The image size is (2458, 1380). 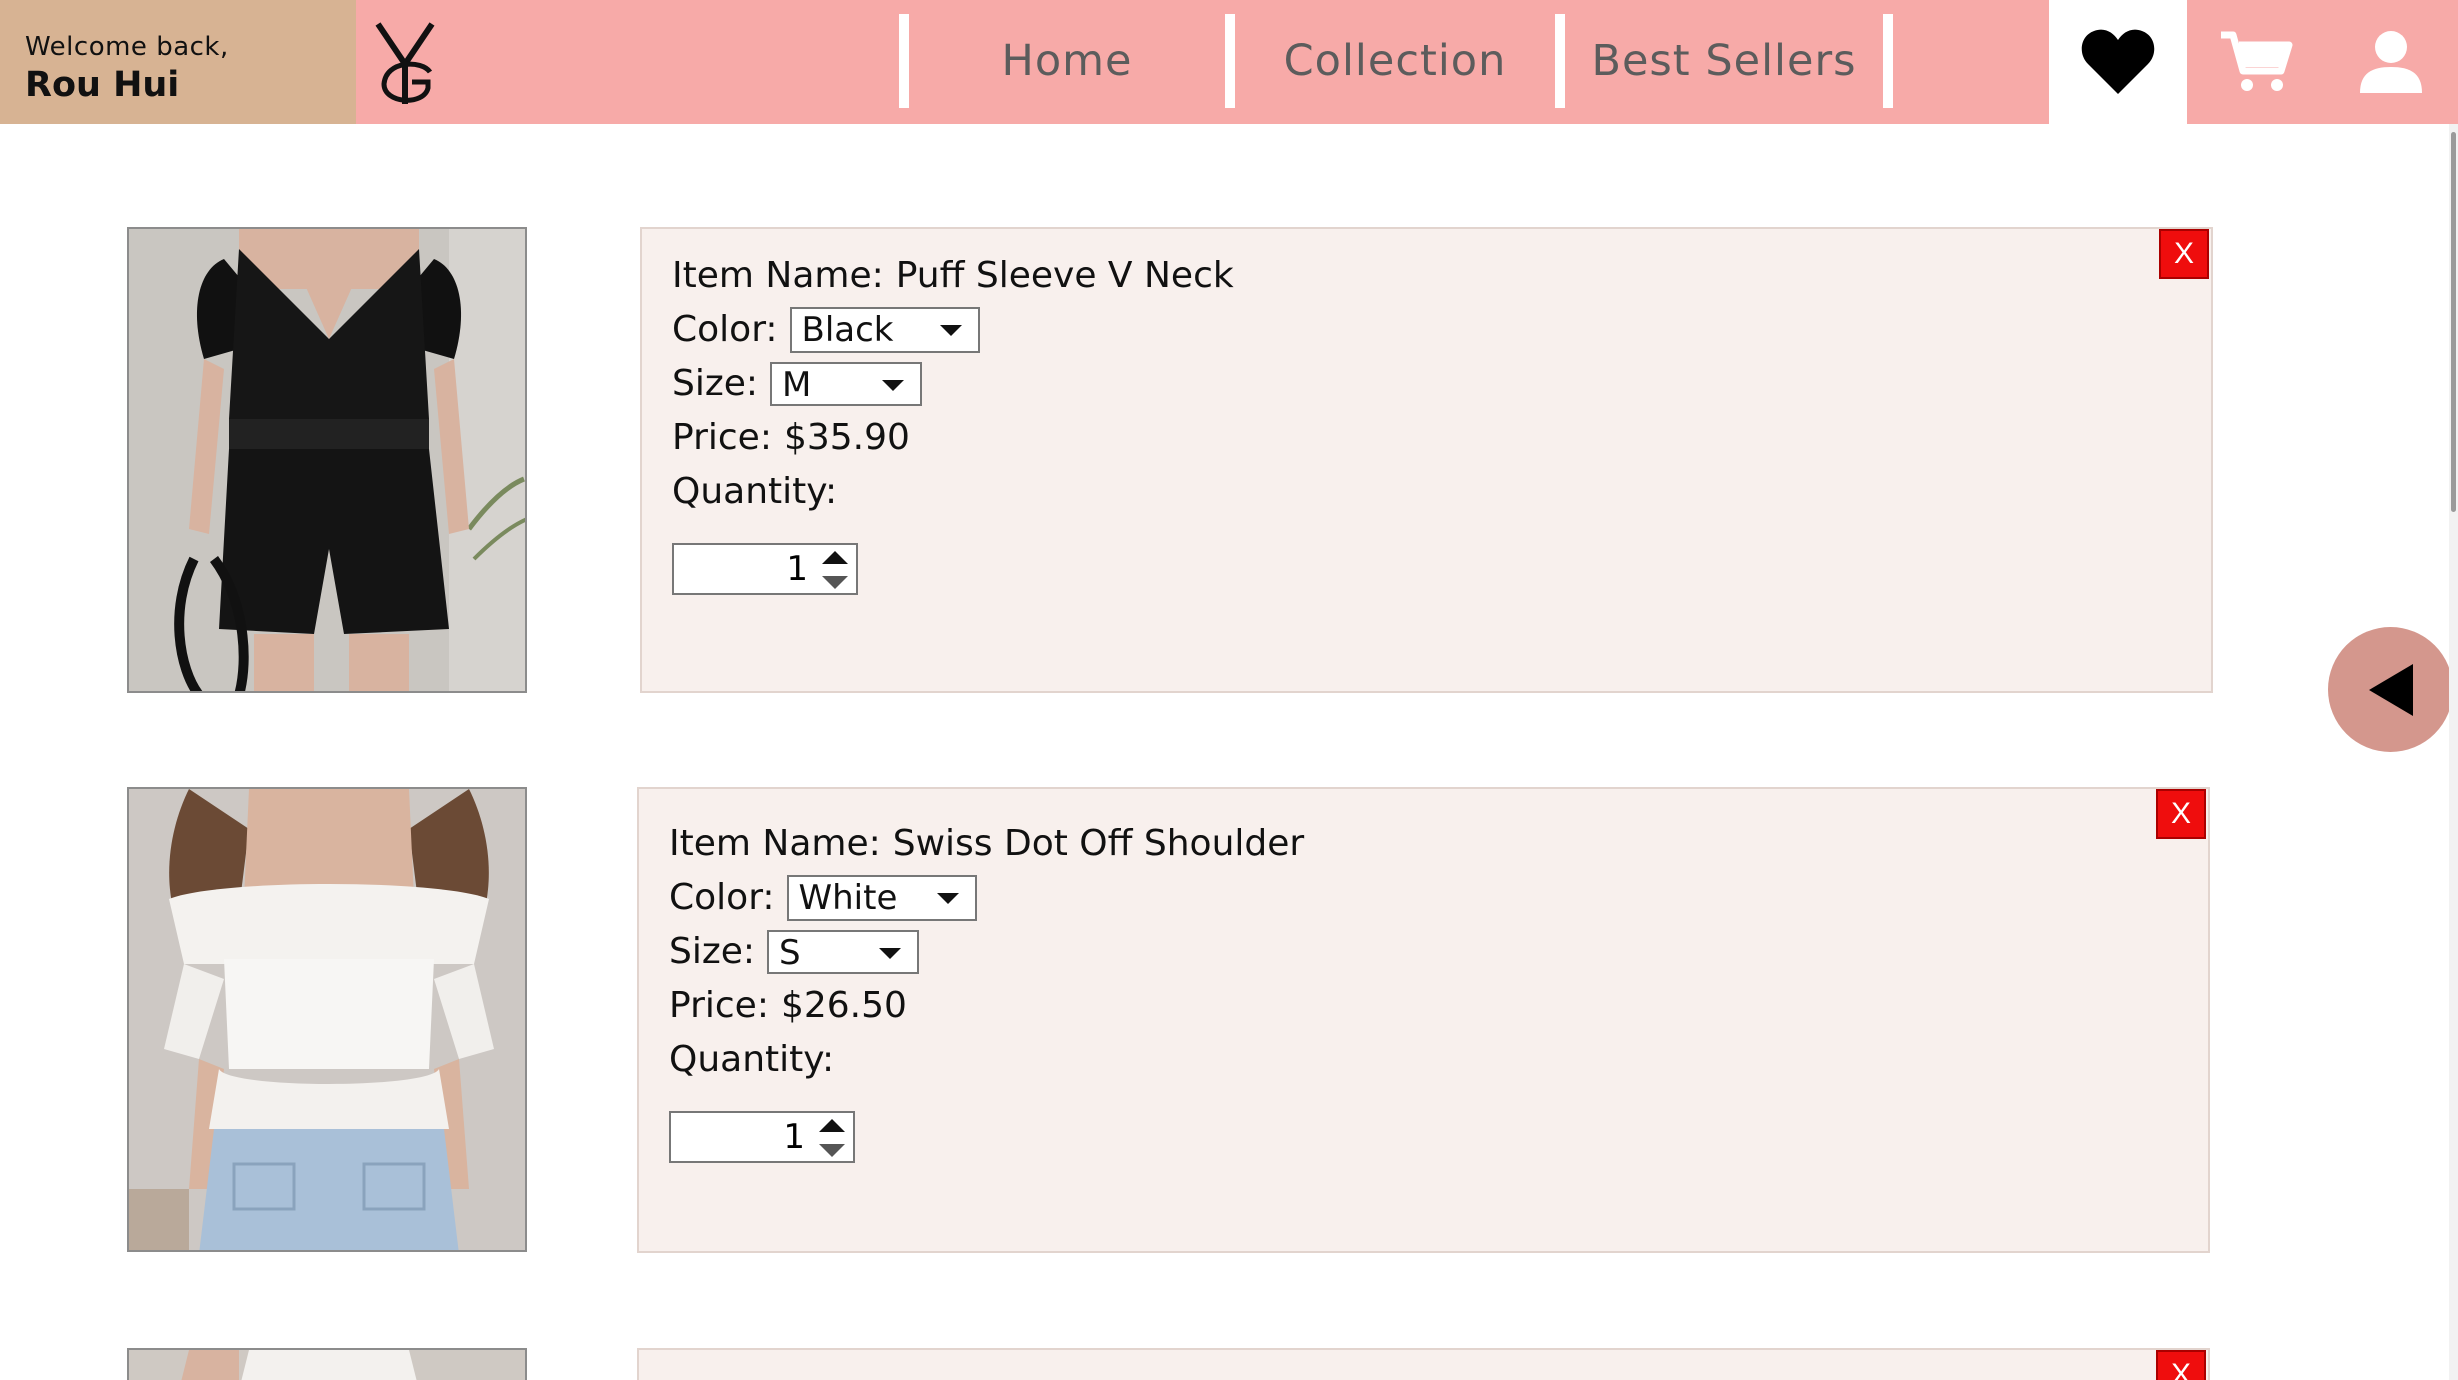 I want to click on color-select: White, so click(x=881, y=898).